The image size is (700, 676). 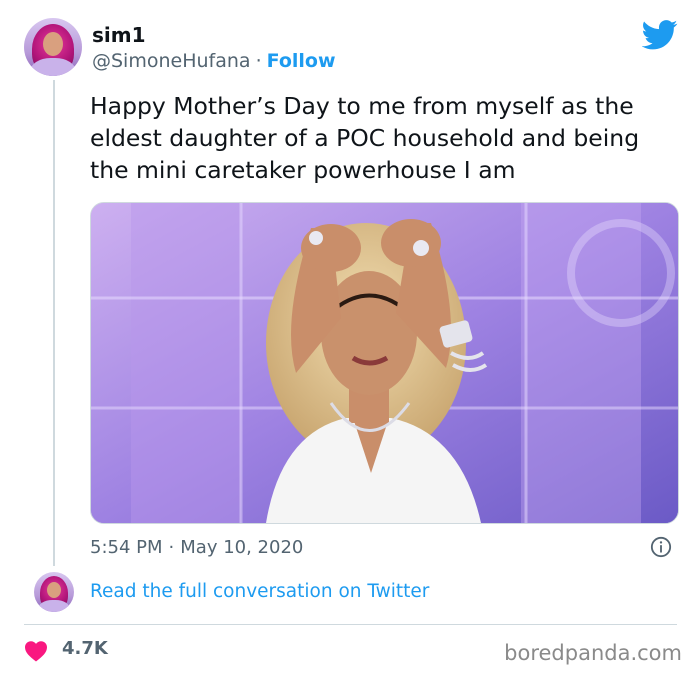 I want to click on divider, so click(x=350, y=624).